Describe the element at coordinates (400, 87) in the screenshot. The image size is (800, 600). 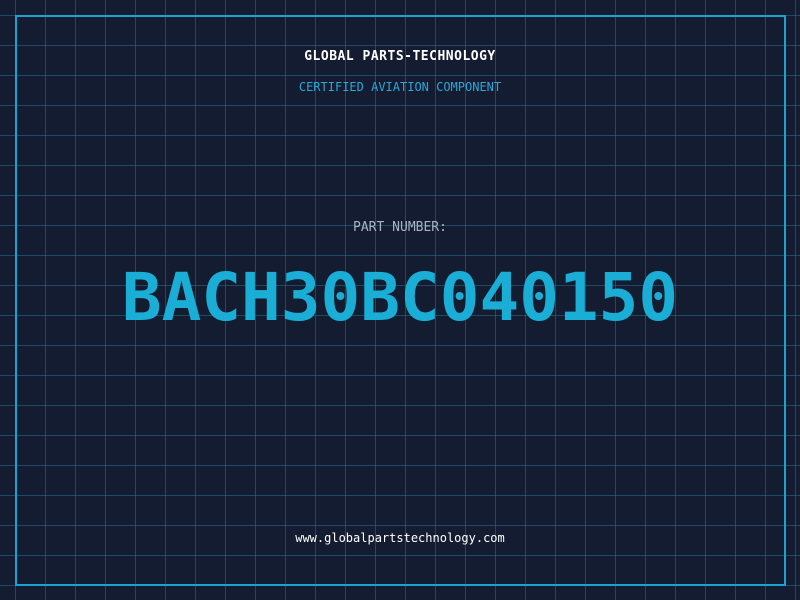
I see `certification-subtitle: CERTIFIED AVIATION COMPONENT` at that location.